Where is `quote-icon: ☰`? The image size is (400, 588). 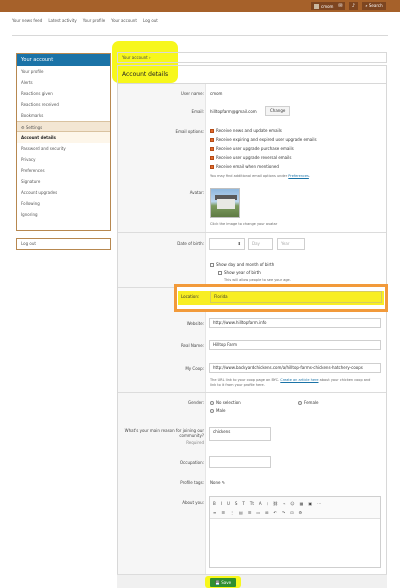 quote-icon: ☰ is located at coordinates (250, 512).